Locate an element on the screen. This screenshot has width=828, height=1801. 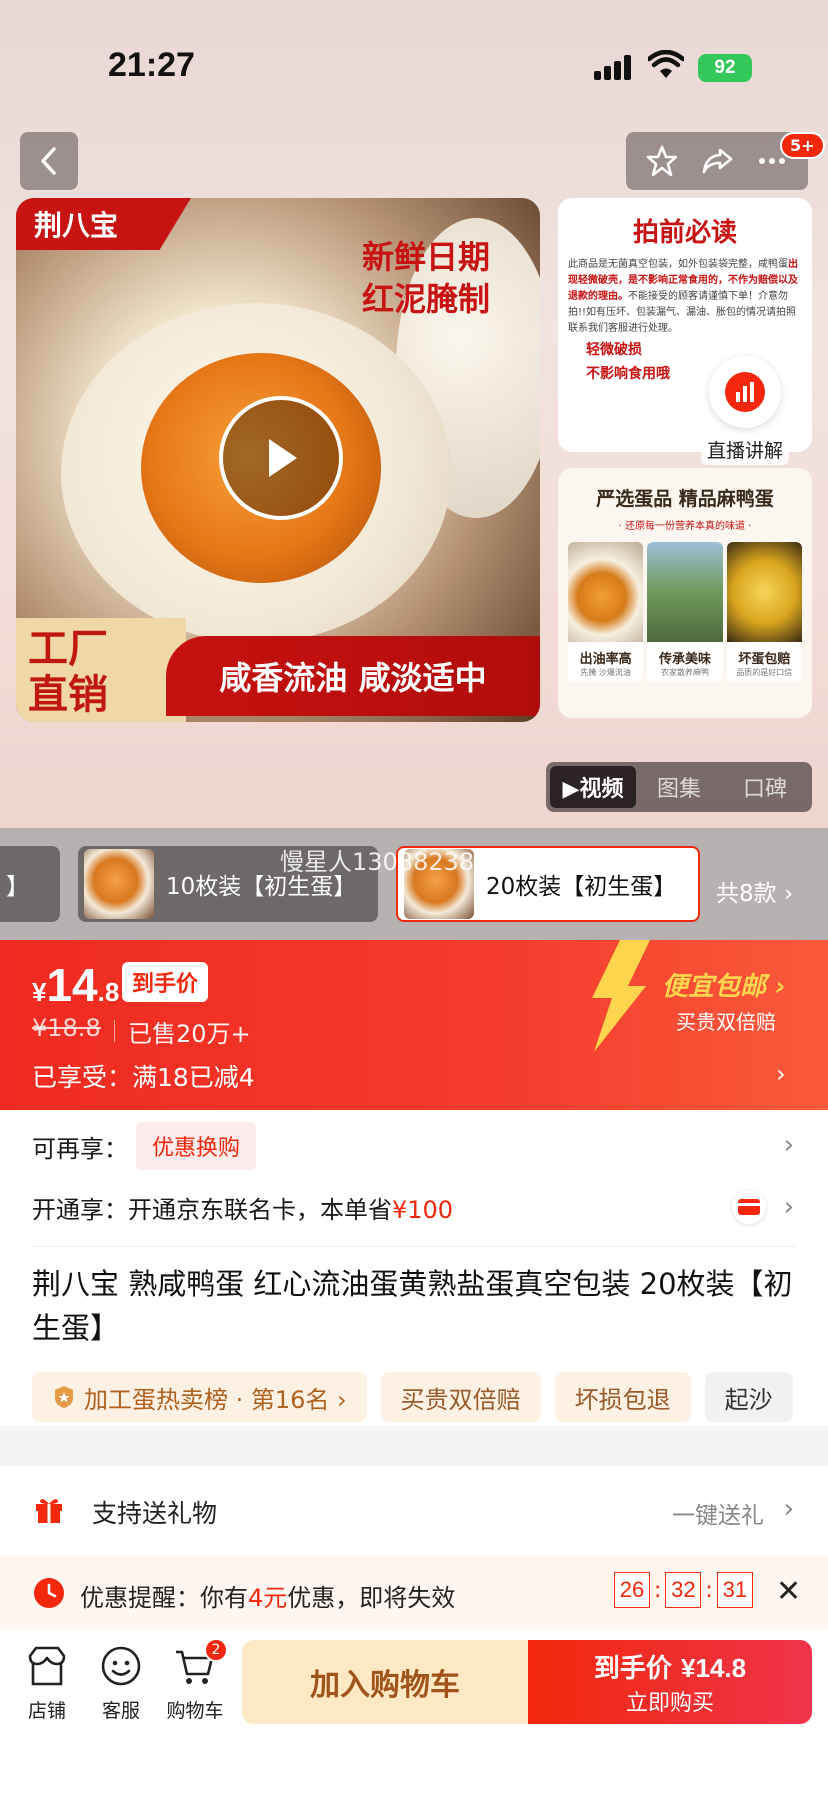
cobrand-card-row: 开通享：开通京东联名卡，本单省¥100 is located at coordinates (242, 1207).